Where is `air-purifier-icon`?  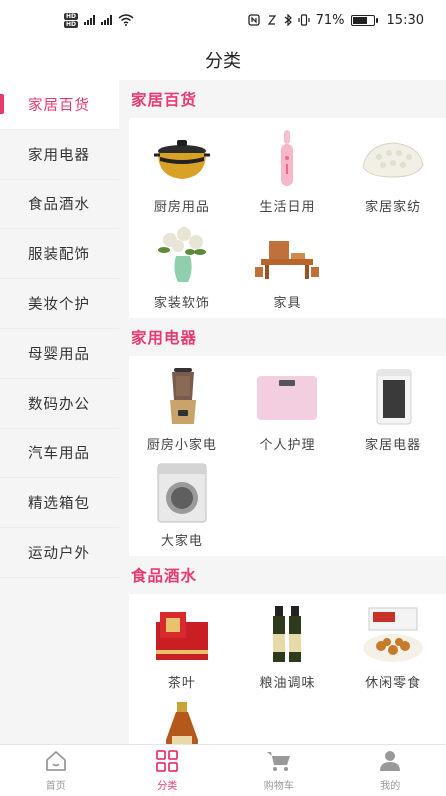 air-purifier-icon is located at coordinates (393, 397).